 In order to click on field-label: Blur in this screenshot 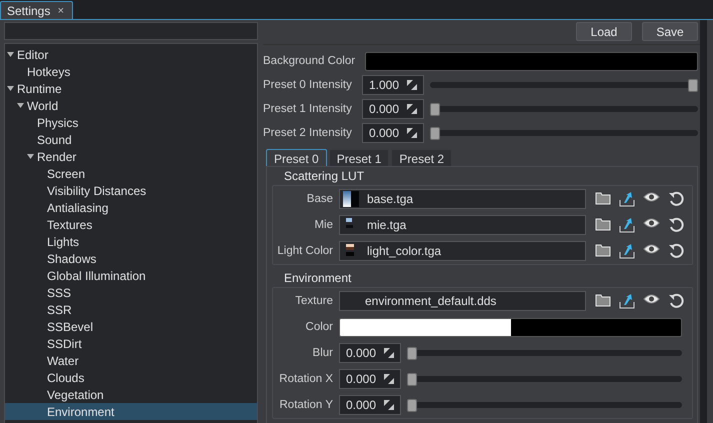, I will do `click(322, 353)`.